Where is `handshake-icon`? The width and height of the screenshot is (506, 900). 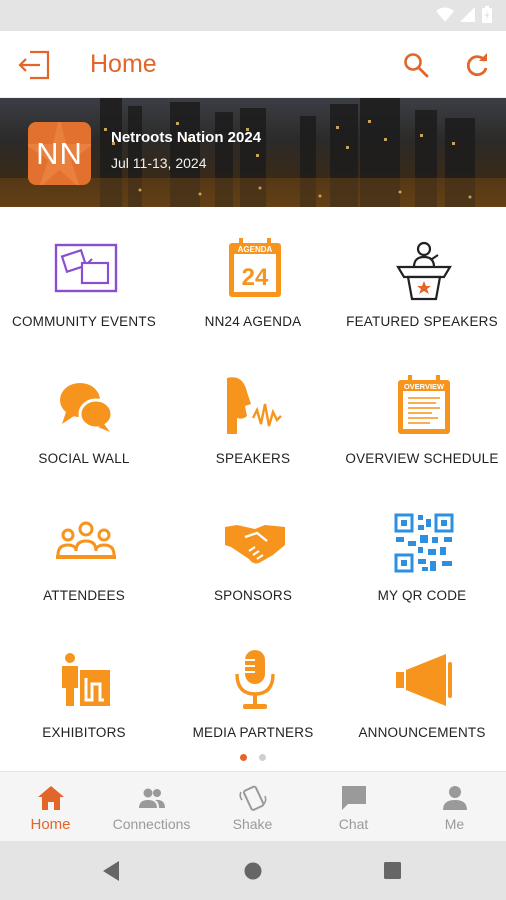
handshake-icon is located at coordinates (255, 544).